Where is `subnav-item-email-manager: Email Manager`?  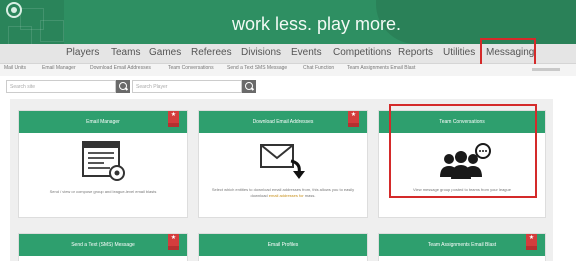 subnav-item-email-manager: Email Manager is located at coordinates (59, 68).